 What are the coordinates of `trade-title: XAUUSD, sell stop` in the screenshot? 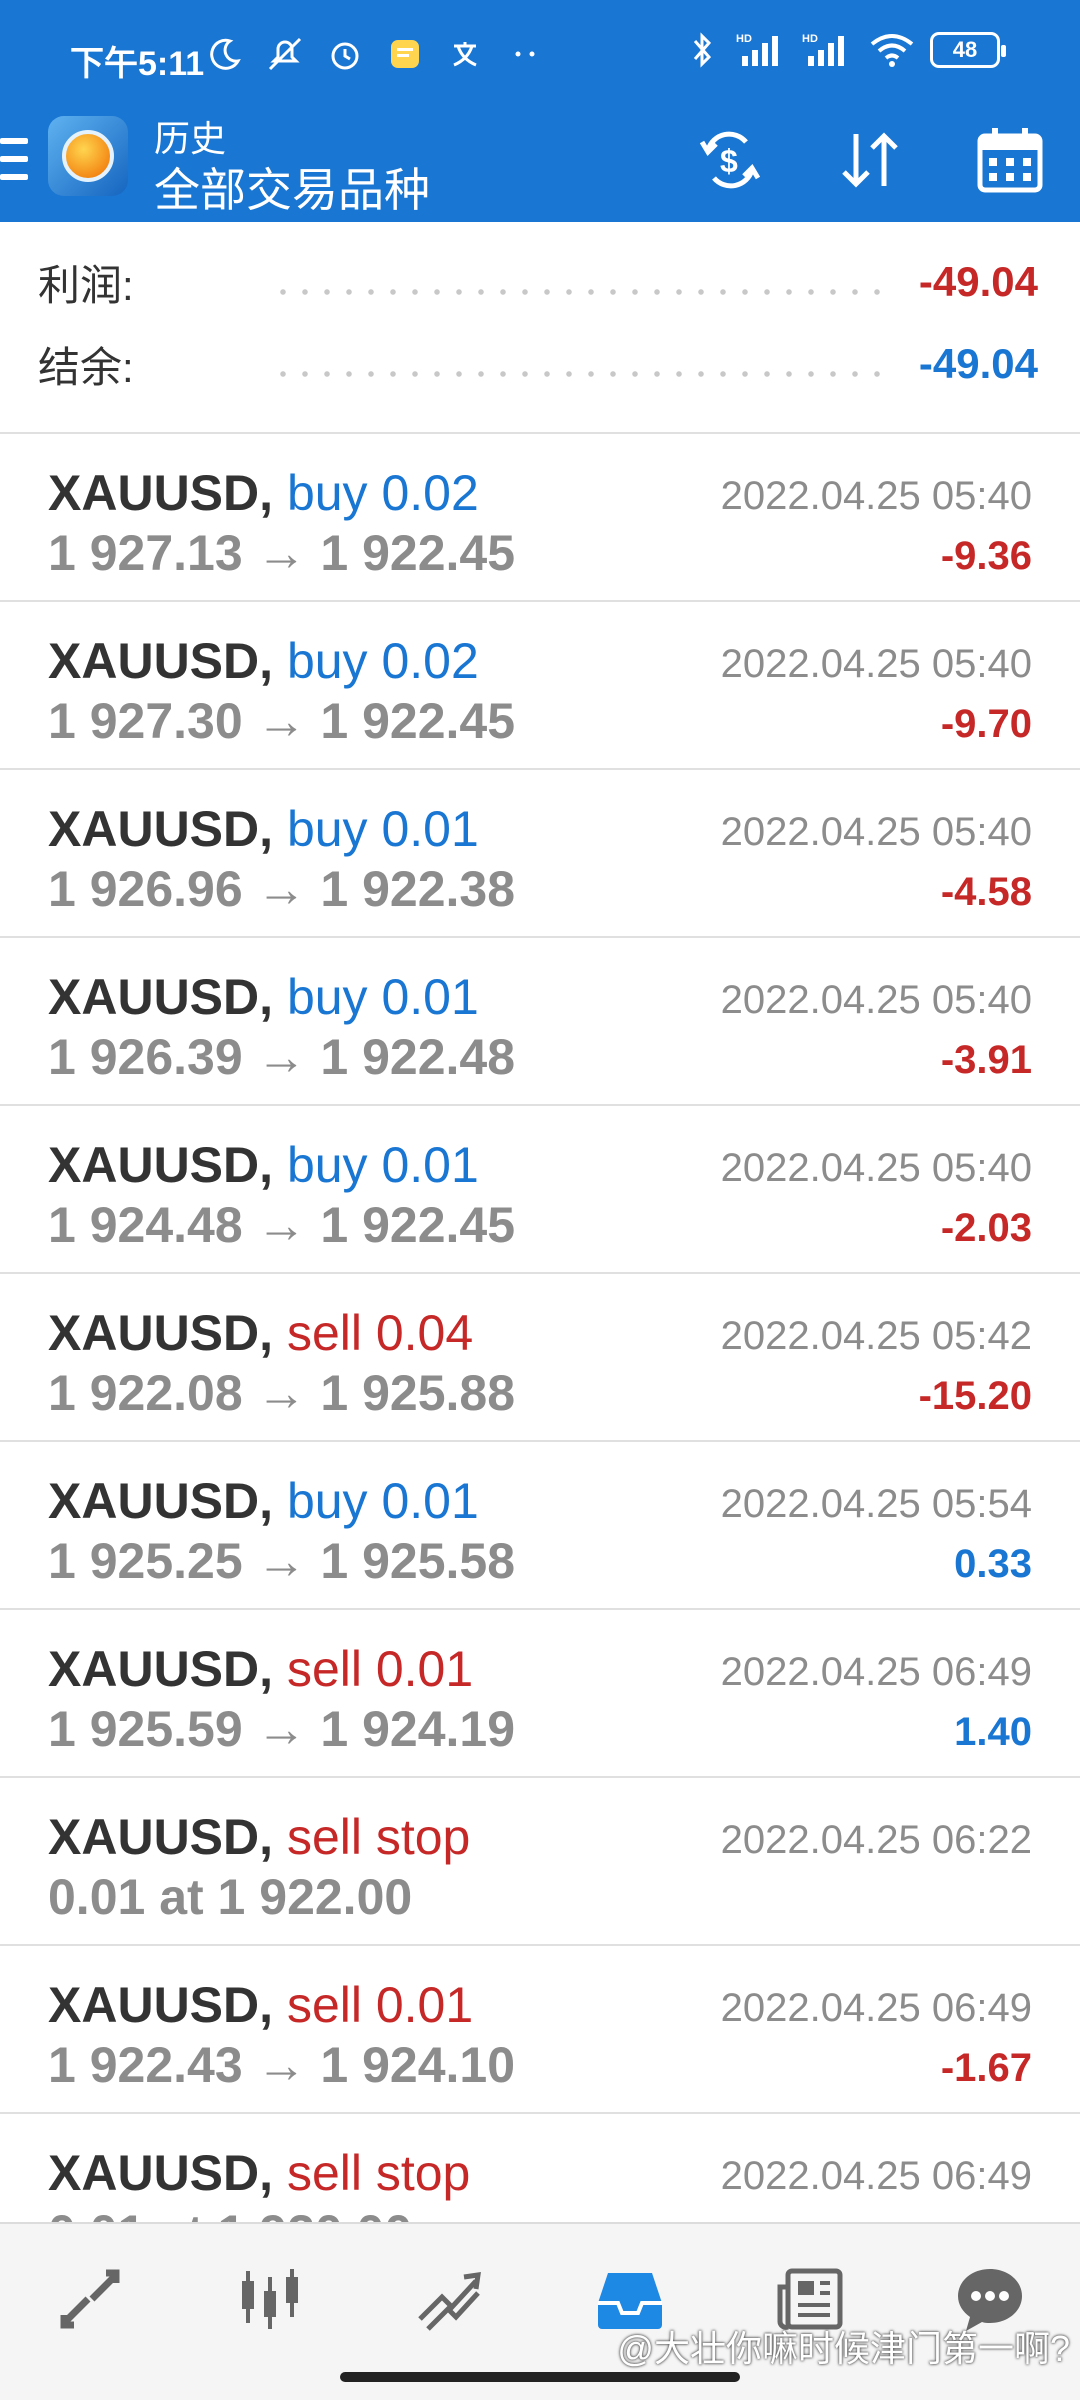 It's located at (259, 1837).